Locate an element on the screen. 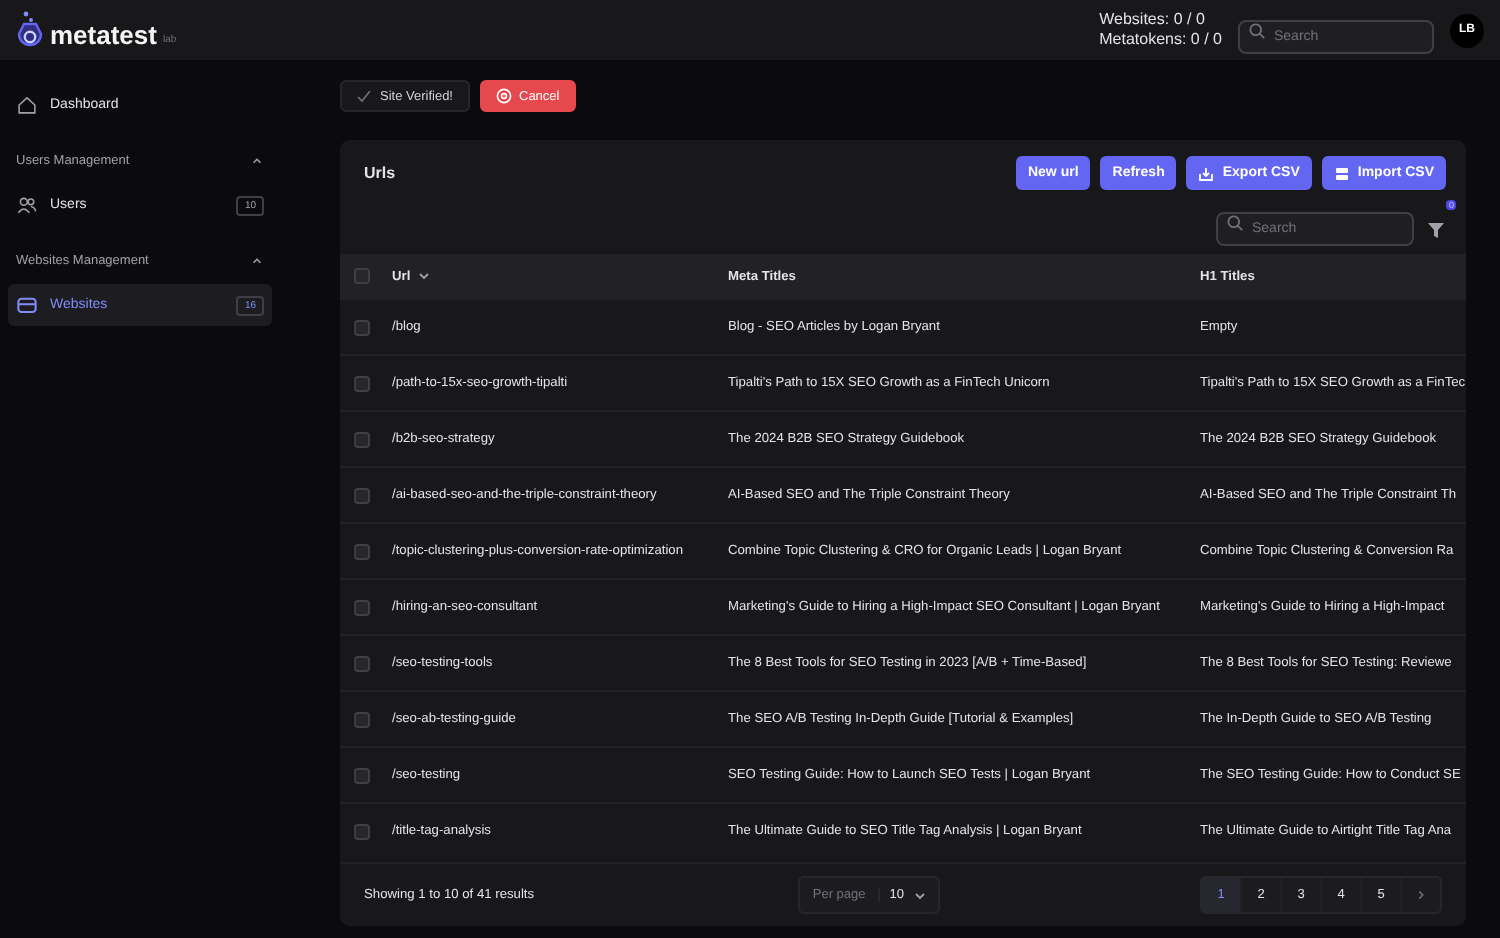 The image size is (1500, 938). home-icon is located at coordinates (27, 105).